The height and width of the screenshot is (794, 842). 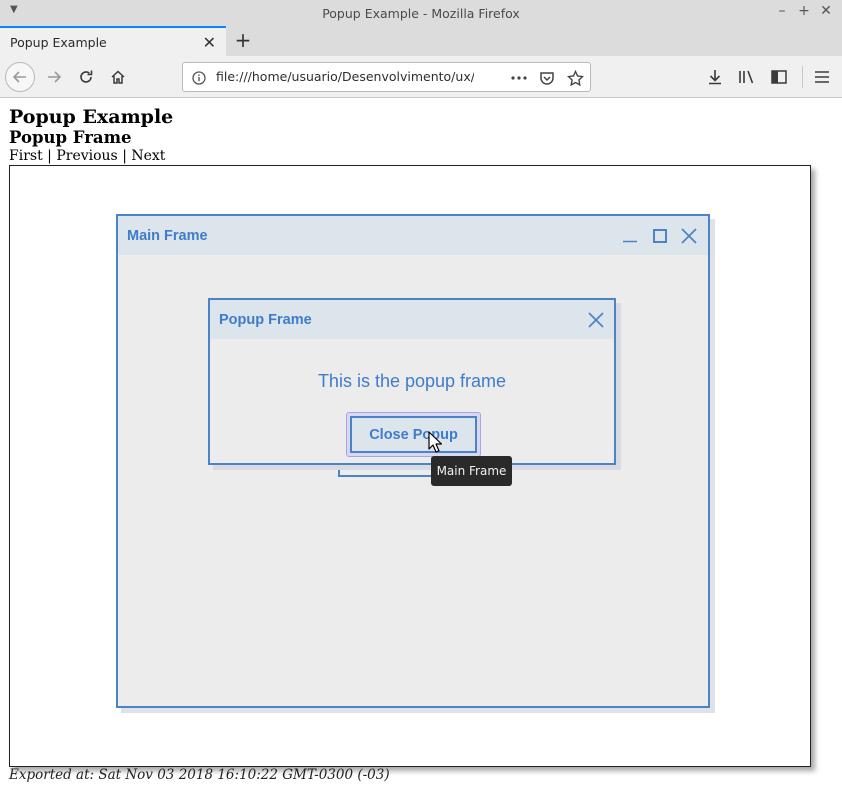 What do you see at coordinates (113, 41) in the screenshot?
I see `tab-popup-example: Popup Example ✕` at bounding box center [113, 41].